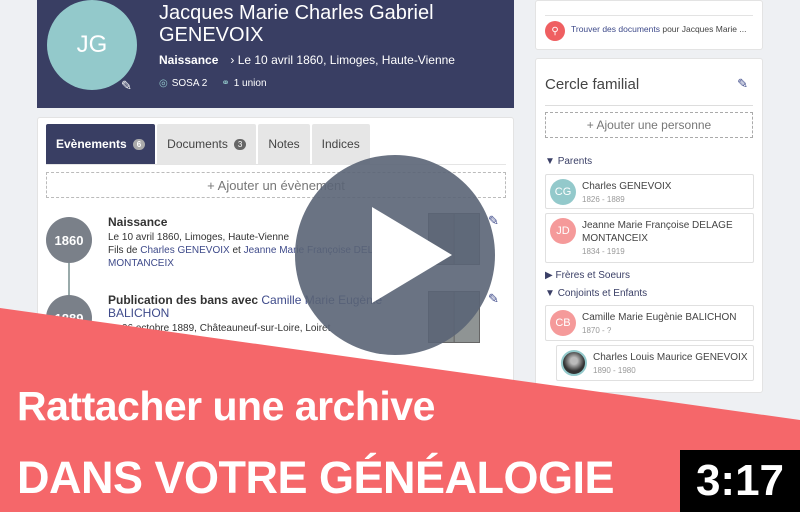 The height and width of the screenshot is (512, 800). Describe the element at coordinates (316, 477) in the screenshot. I see `video-title-line2: DANS VOTRE GÉNÉALOGIE` at that location.